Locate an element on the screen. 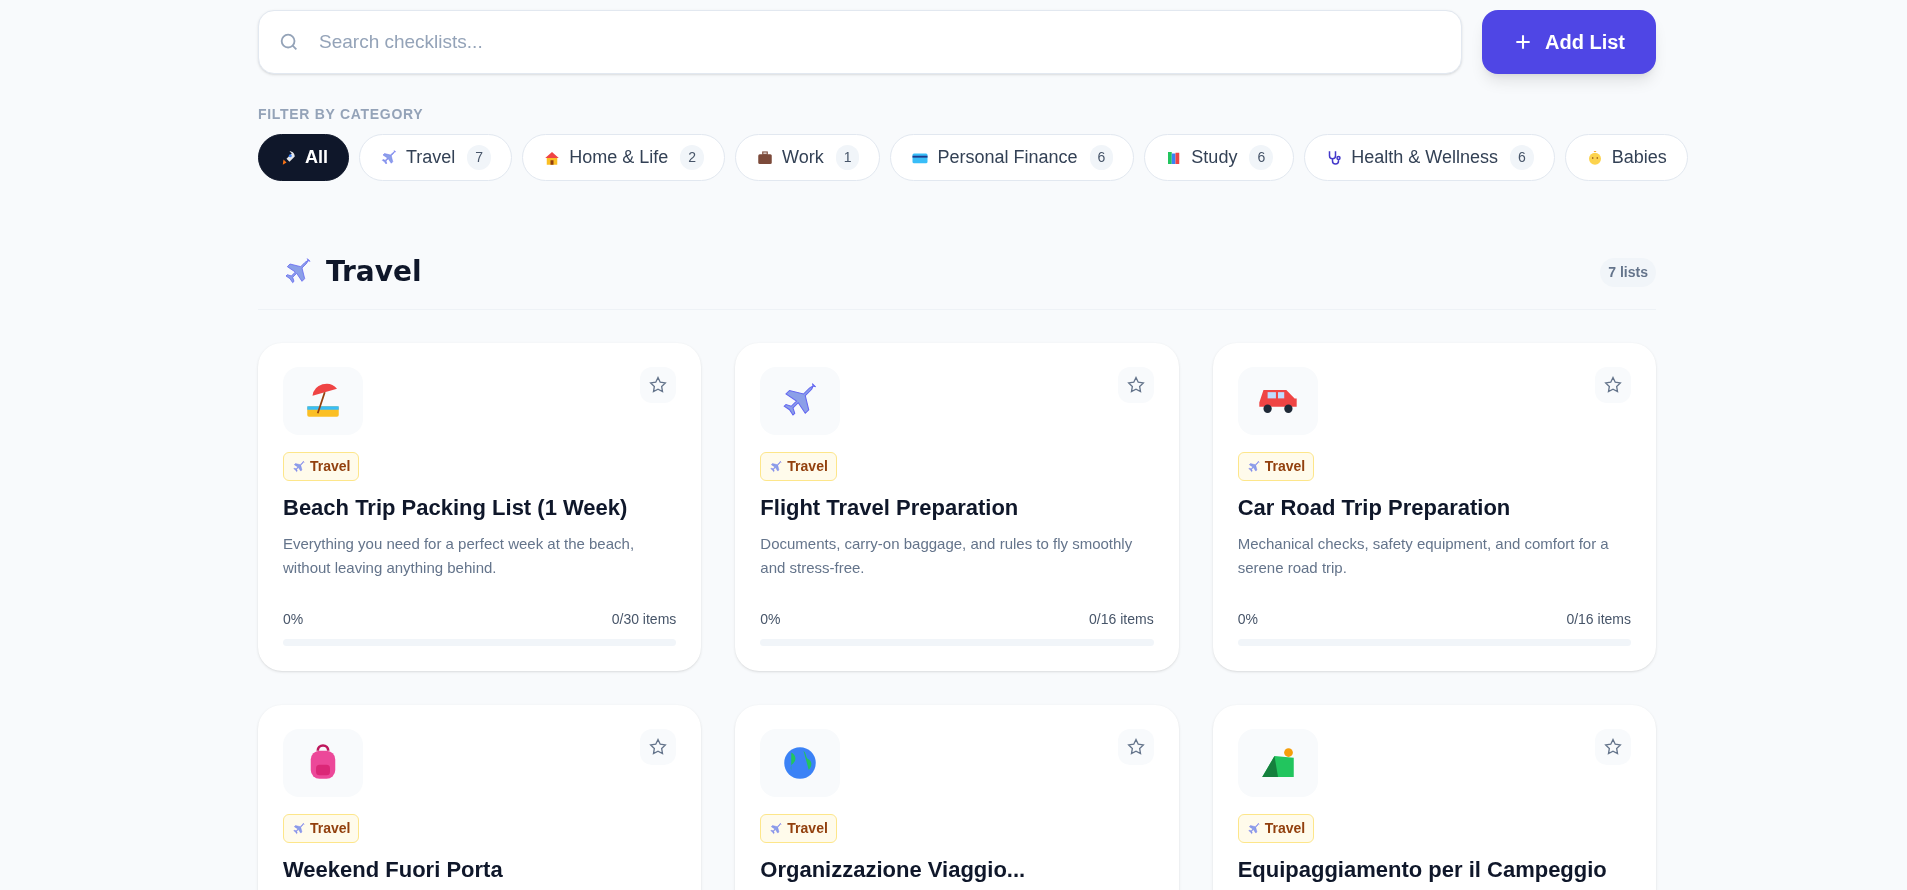  category-chip: All is located at coordinates (303, 157).